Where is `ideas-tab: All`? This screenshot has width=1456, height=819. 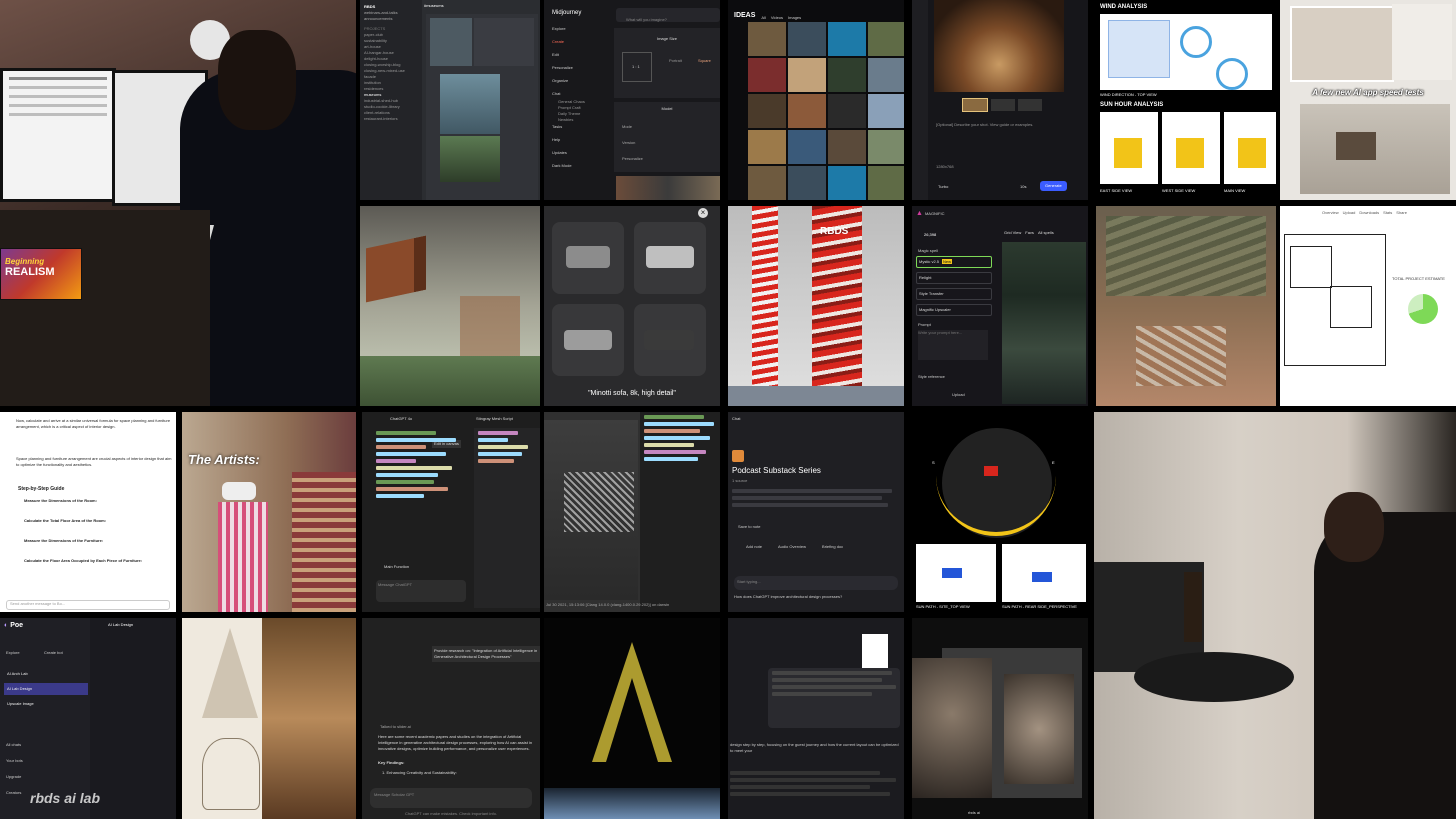
ideas-tab: All is located at coordinates (763, 17).